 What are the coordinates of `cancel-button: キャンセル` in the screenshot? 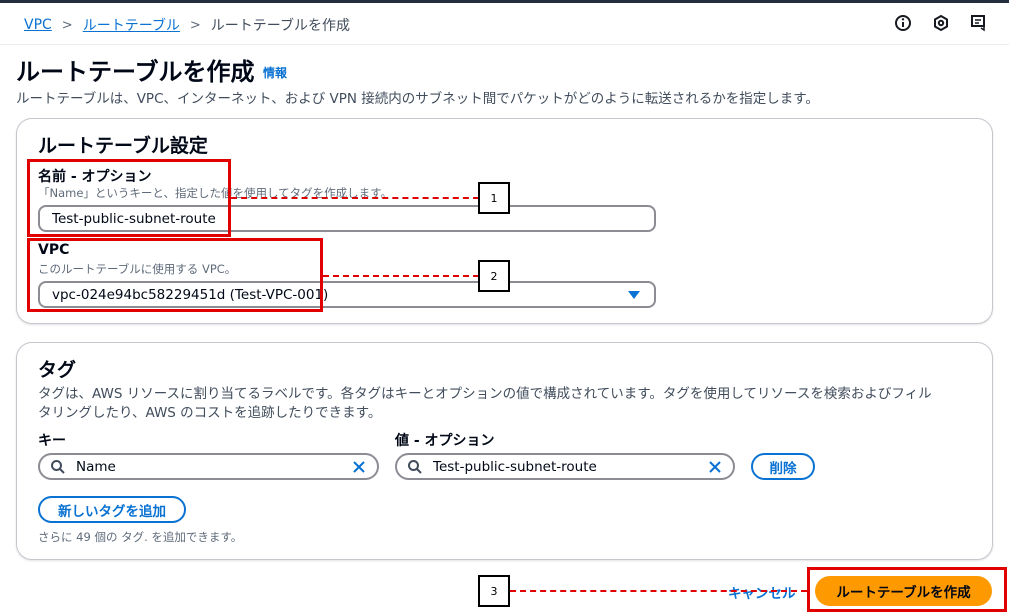 It's located at (762, 592).